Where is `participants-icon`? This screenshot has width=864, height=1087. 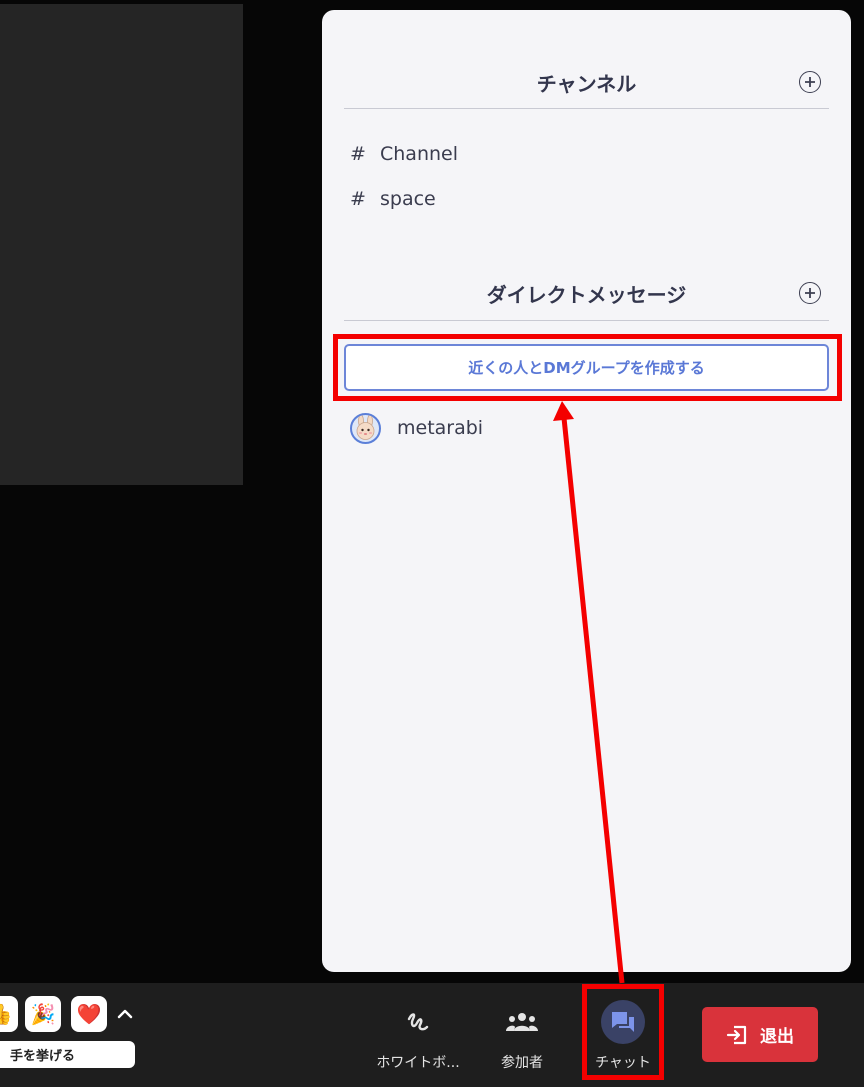 participants-icon is located at coordinates (522, 1022).